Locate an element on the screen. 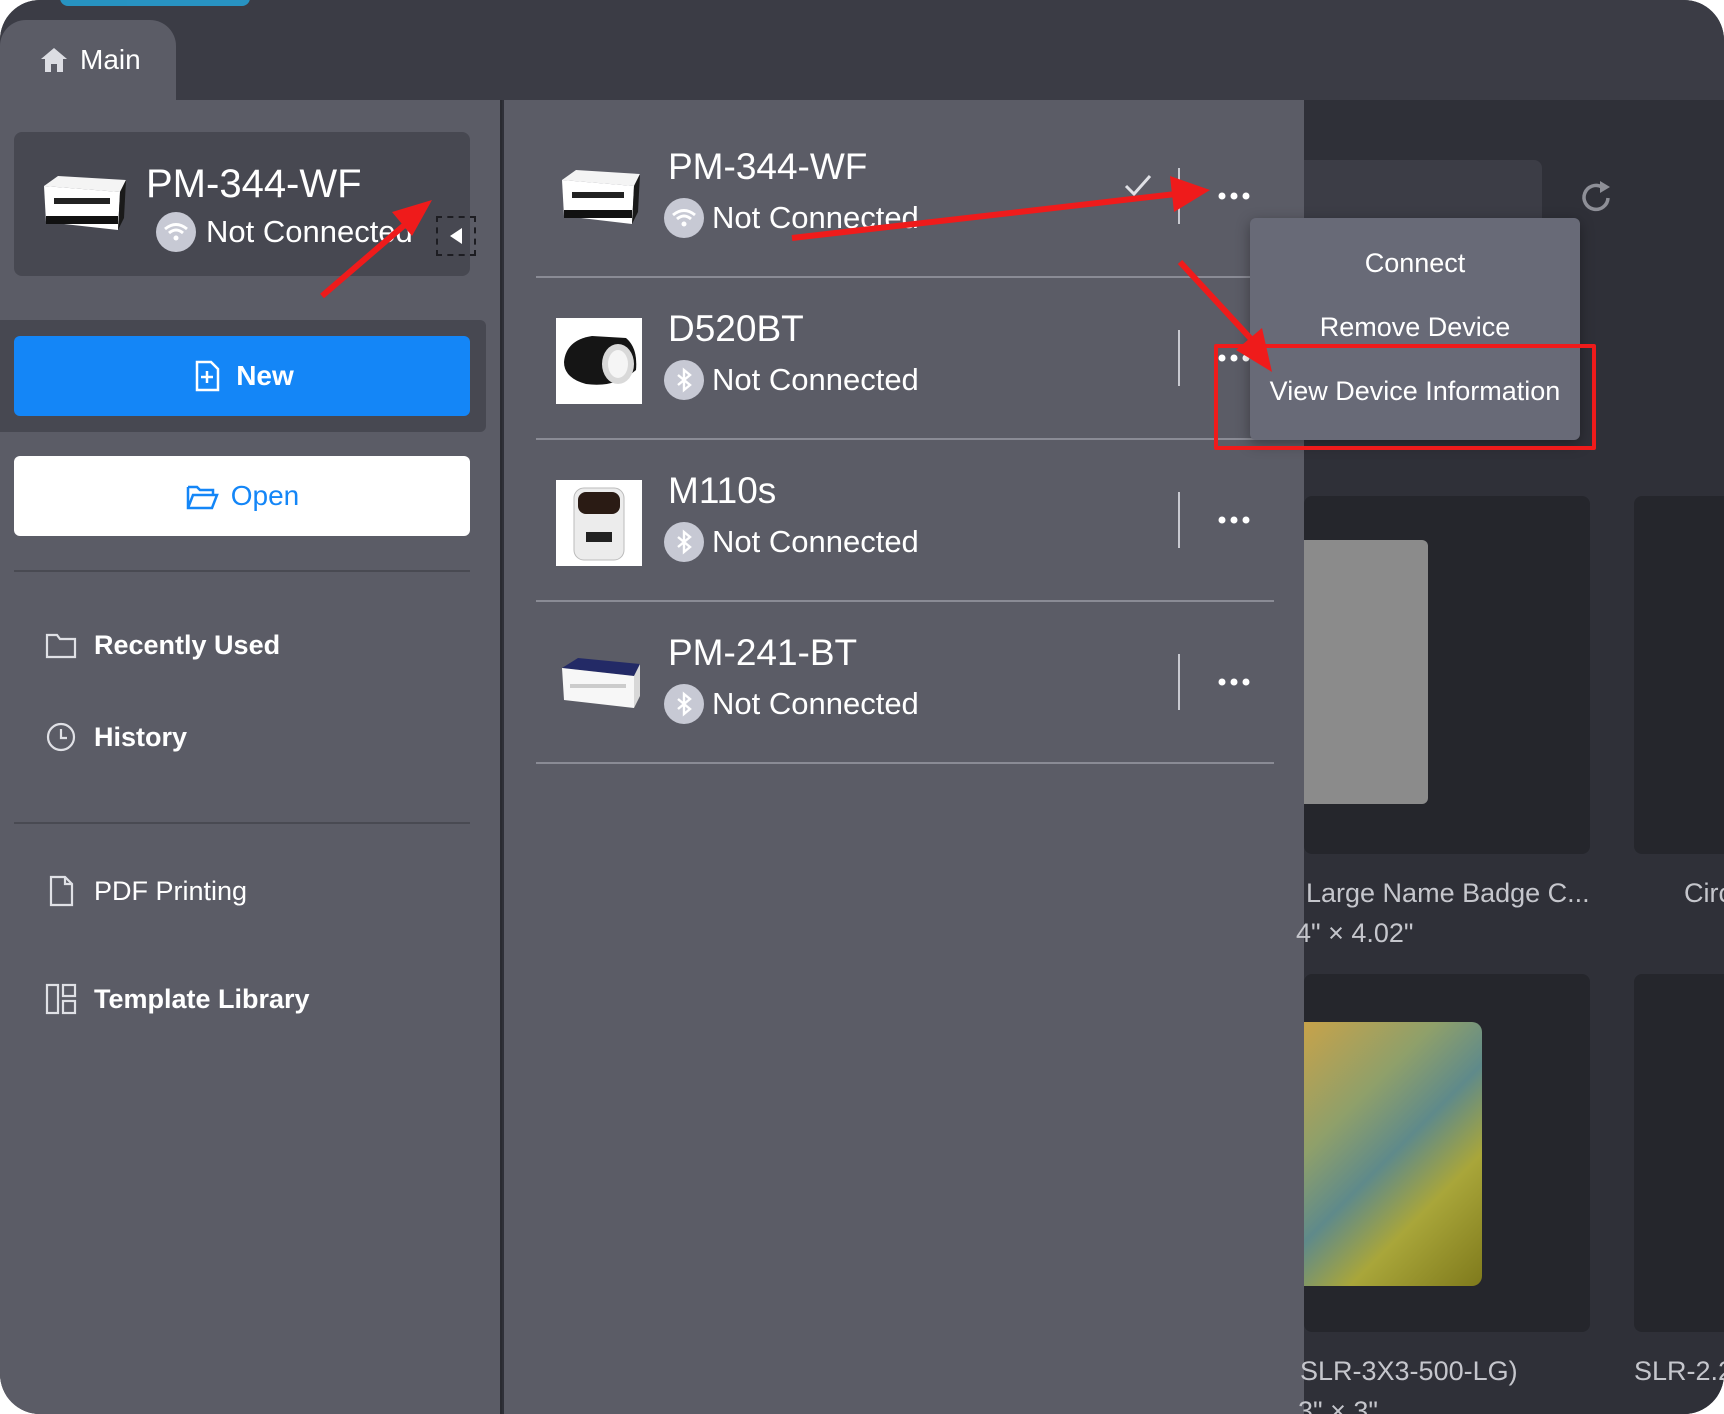  printer-m110s-image is located at coordinates (599, 523).